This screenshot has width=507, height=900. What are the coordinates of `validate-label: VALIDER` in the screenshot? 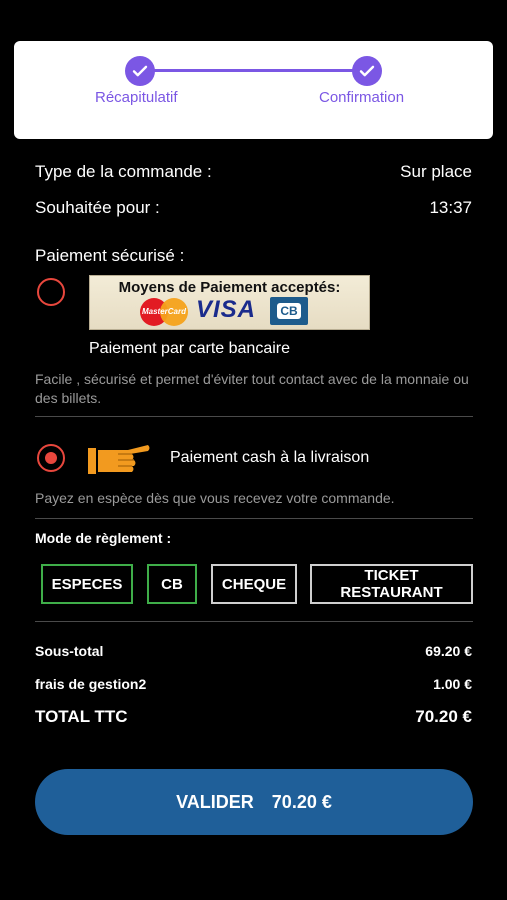 It's located at (215, 801).